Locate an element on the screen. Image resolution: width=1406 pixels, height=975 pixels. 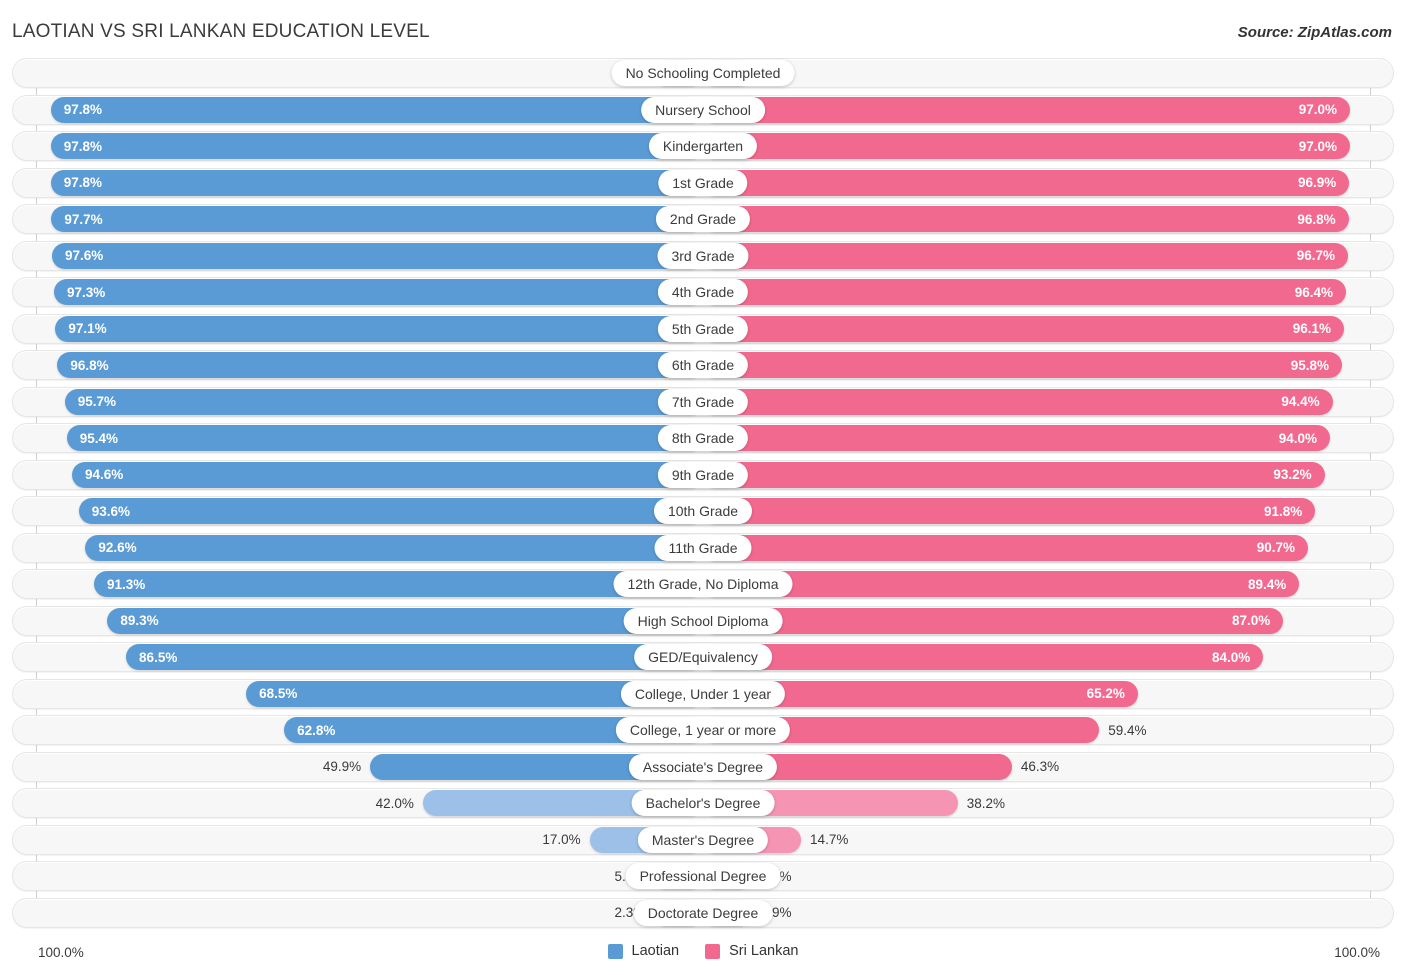
legend-item-laotian: Laotian is located at coordinates (643, 951).